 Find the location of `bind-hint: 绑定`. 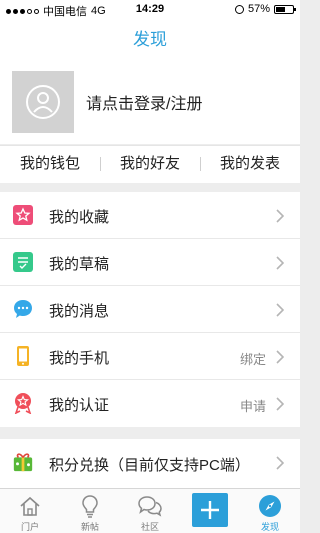

bind-hint: 绑定 is located at coordinates (252, 359).